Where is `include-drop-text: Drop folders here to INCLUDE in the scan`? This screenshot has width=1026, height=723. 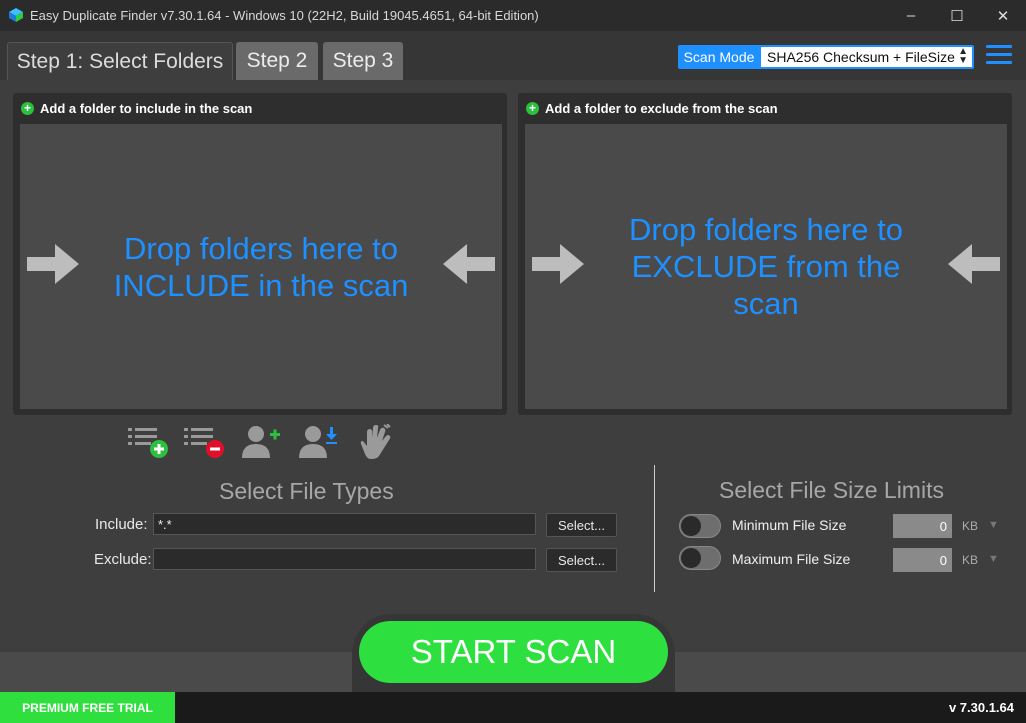 include-drop-text: Drop folders here to INCLUDE in the scan is located at coordinates (261, 267).